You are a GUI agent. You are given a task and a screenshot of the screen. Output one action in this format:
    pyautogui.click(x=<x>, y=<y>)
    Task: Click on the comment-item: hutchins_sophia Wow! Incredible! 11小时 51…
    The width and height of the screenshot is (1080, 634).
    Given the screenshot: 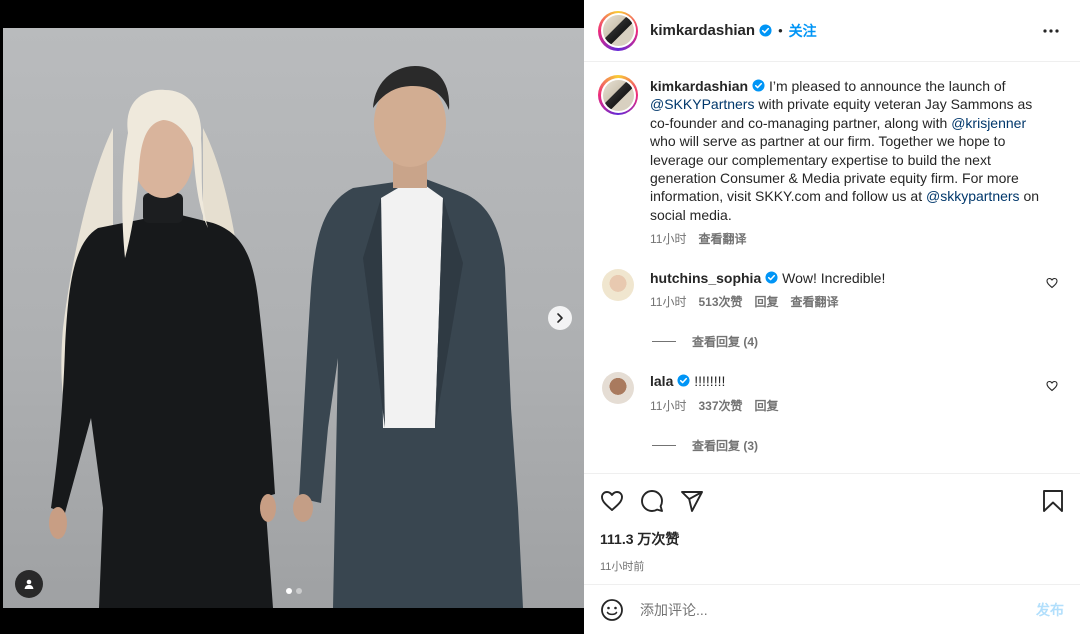 What is the action you would take?
    pyautogui.click(x=832, y=290)
    